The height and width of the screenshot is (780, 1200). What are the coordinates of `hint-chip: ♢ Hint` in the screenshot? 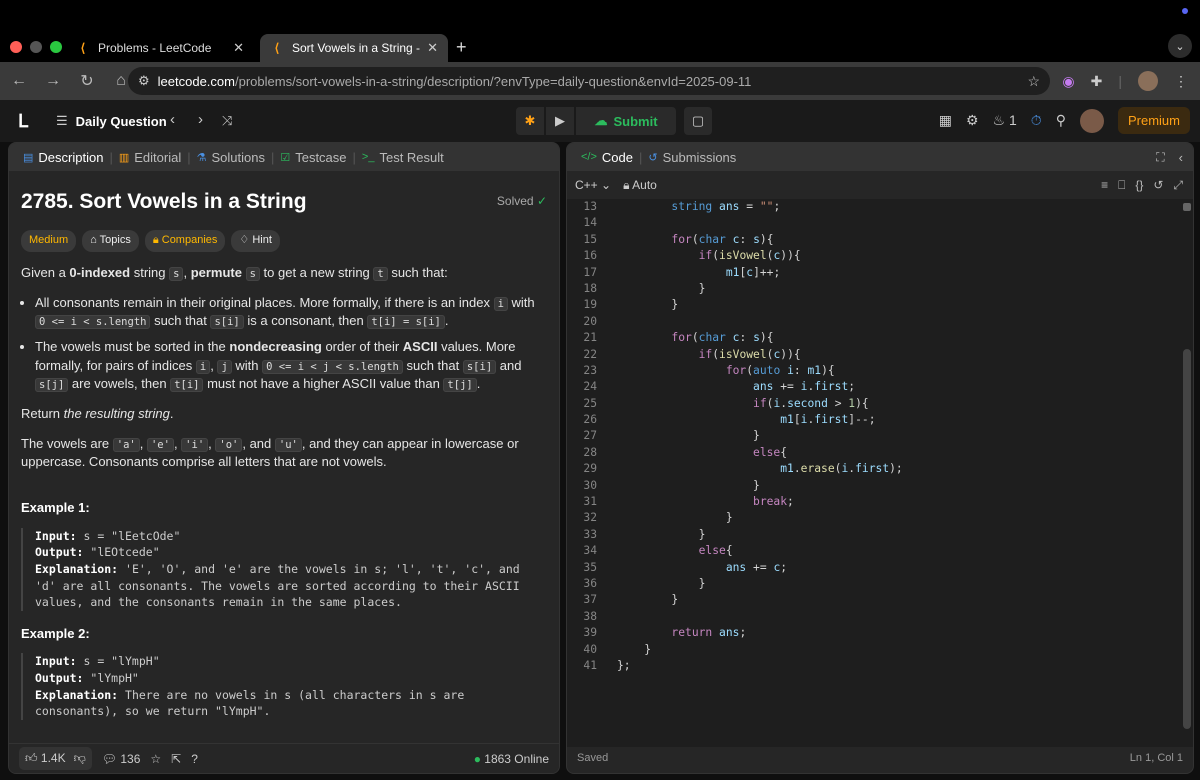 It's located at (255, 241).